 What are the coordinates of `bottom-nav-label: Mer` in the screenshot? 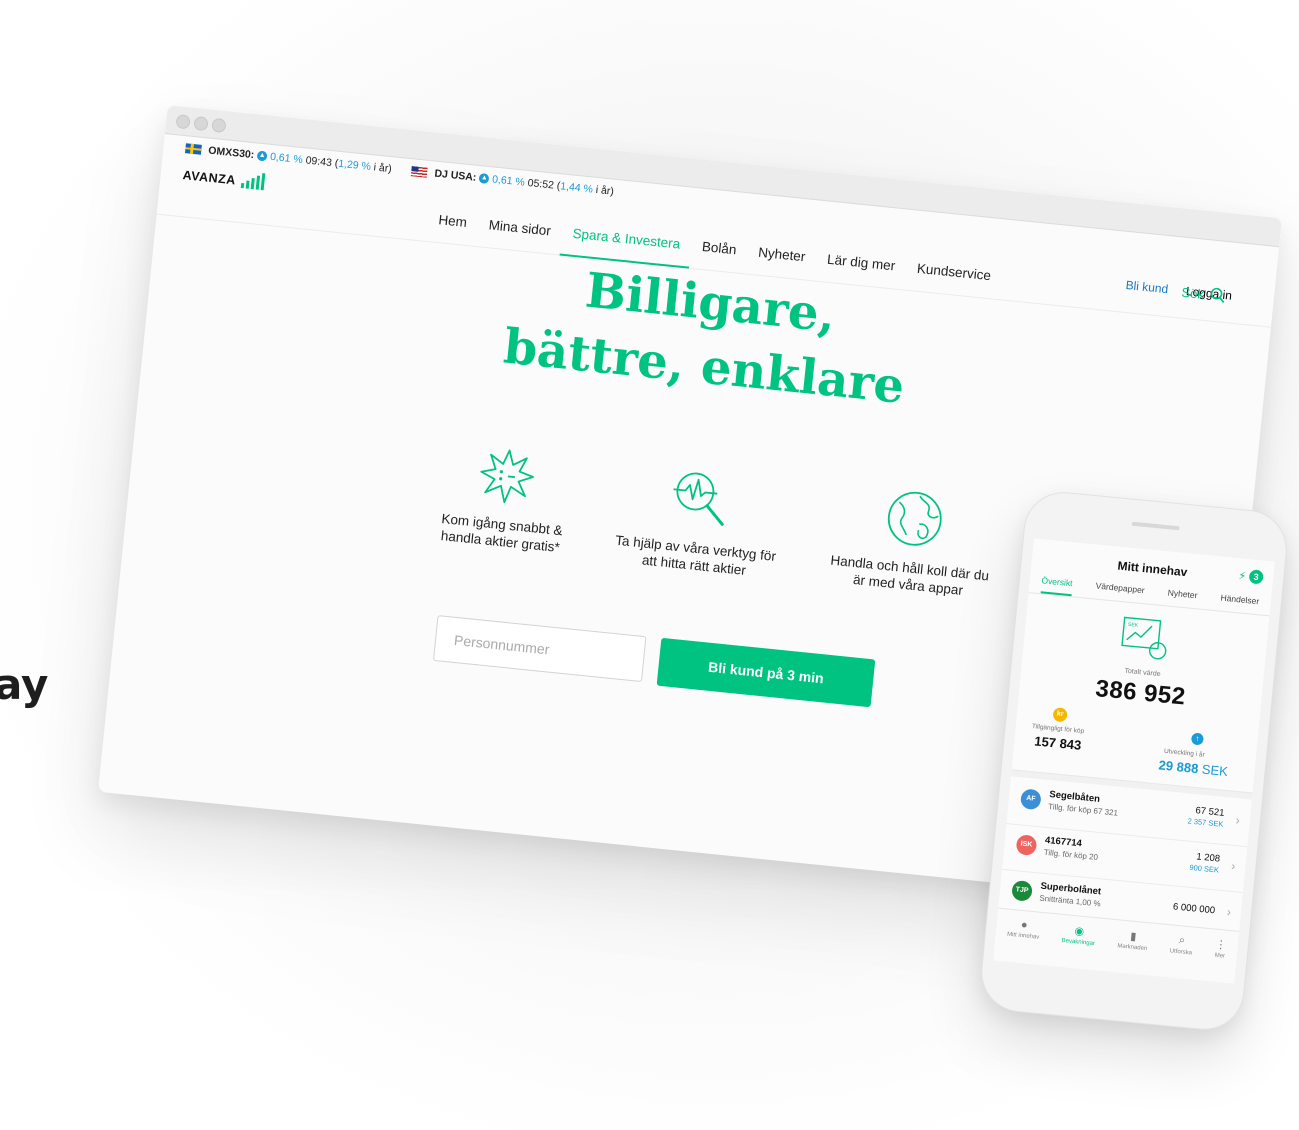 It's located at (1220, 956).